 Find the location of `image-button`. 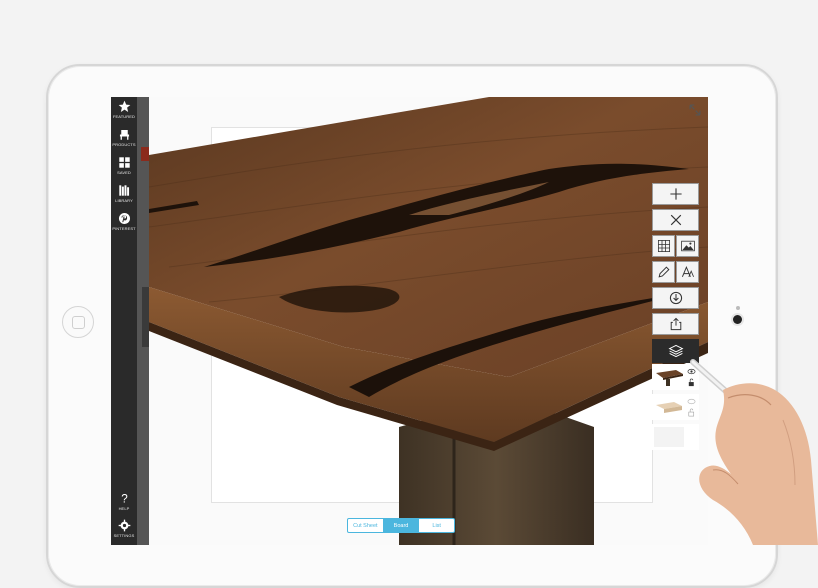

image-button is located at coordinates (687, 246).